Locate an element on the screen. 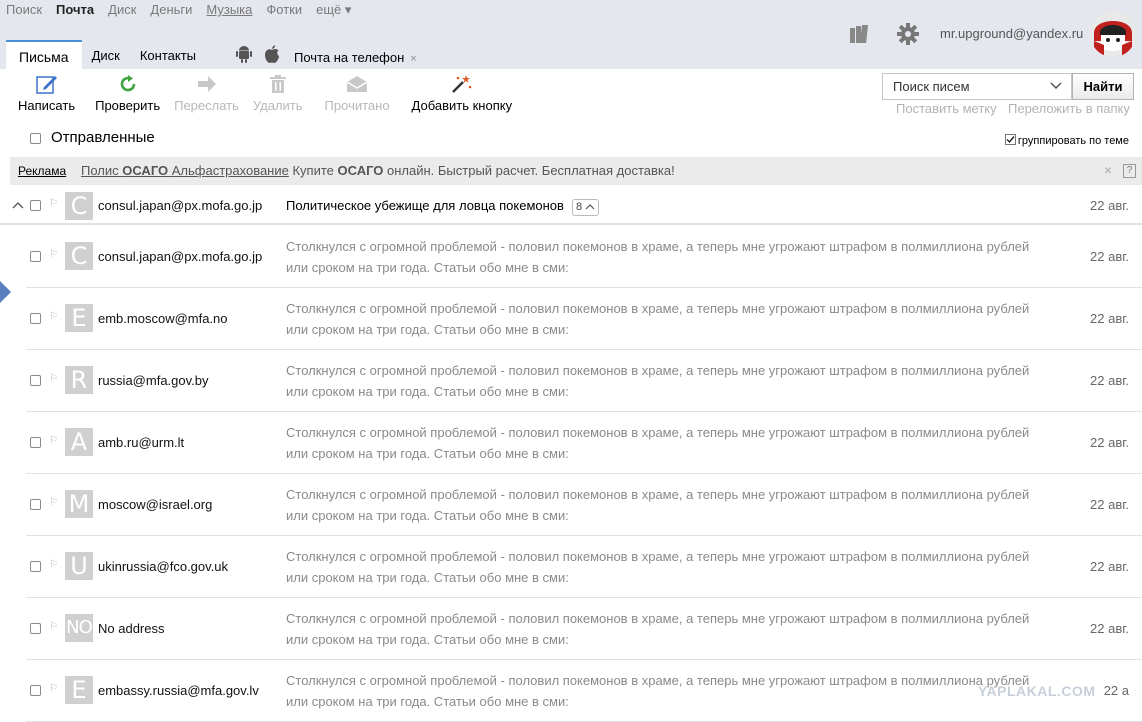  chevron-up-icon is located at coordinates (18, 205).